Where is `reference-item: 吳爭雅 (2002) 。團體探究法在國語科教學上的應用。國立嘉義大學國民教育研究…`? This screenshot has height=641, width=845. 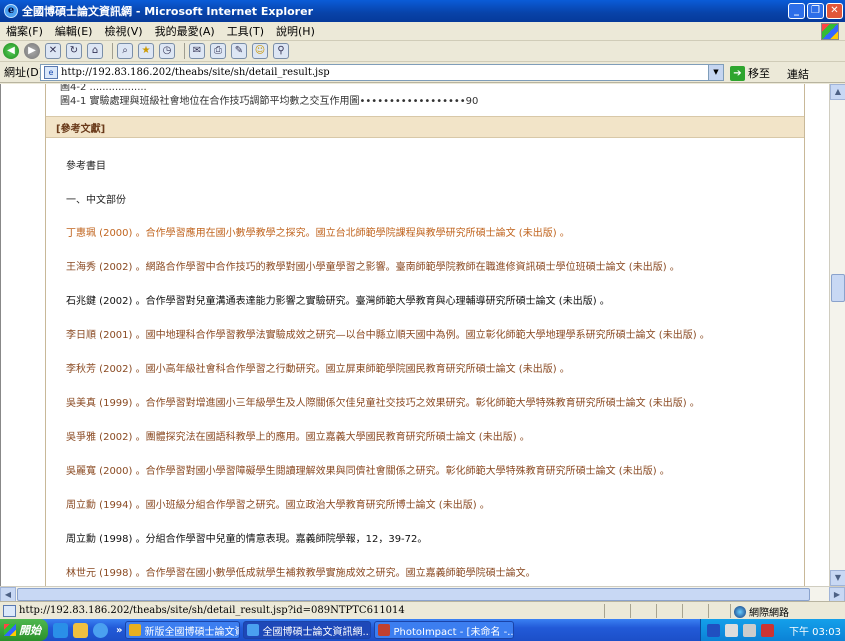 reference-item: 吳爭雅 (2002) 。團體探究法在國語科教學上的應用。國立嘉義大學國民教育研究… is located at coordinates (298, 437).